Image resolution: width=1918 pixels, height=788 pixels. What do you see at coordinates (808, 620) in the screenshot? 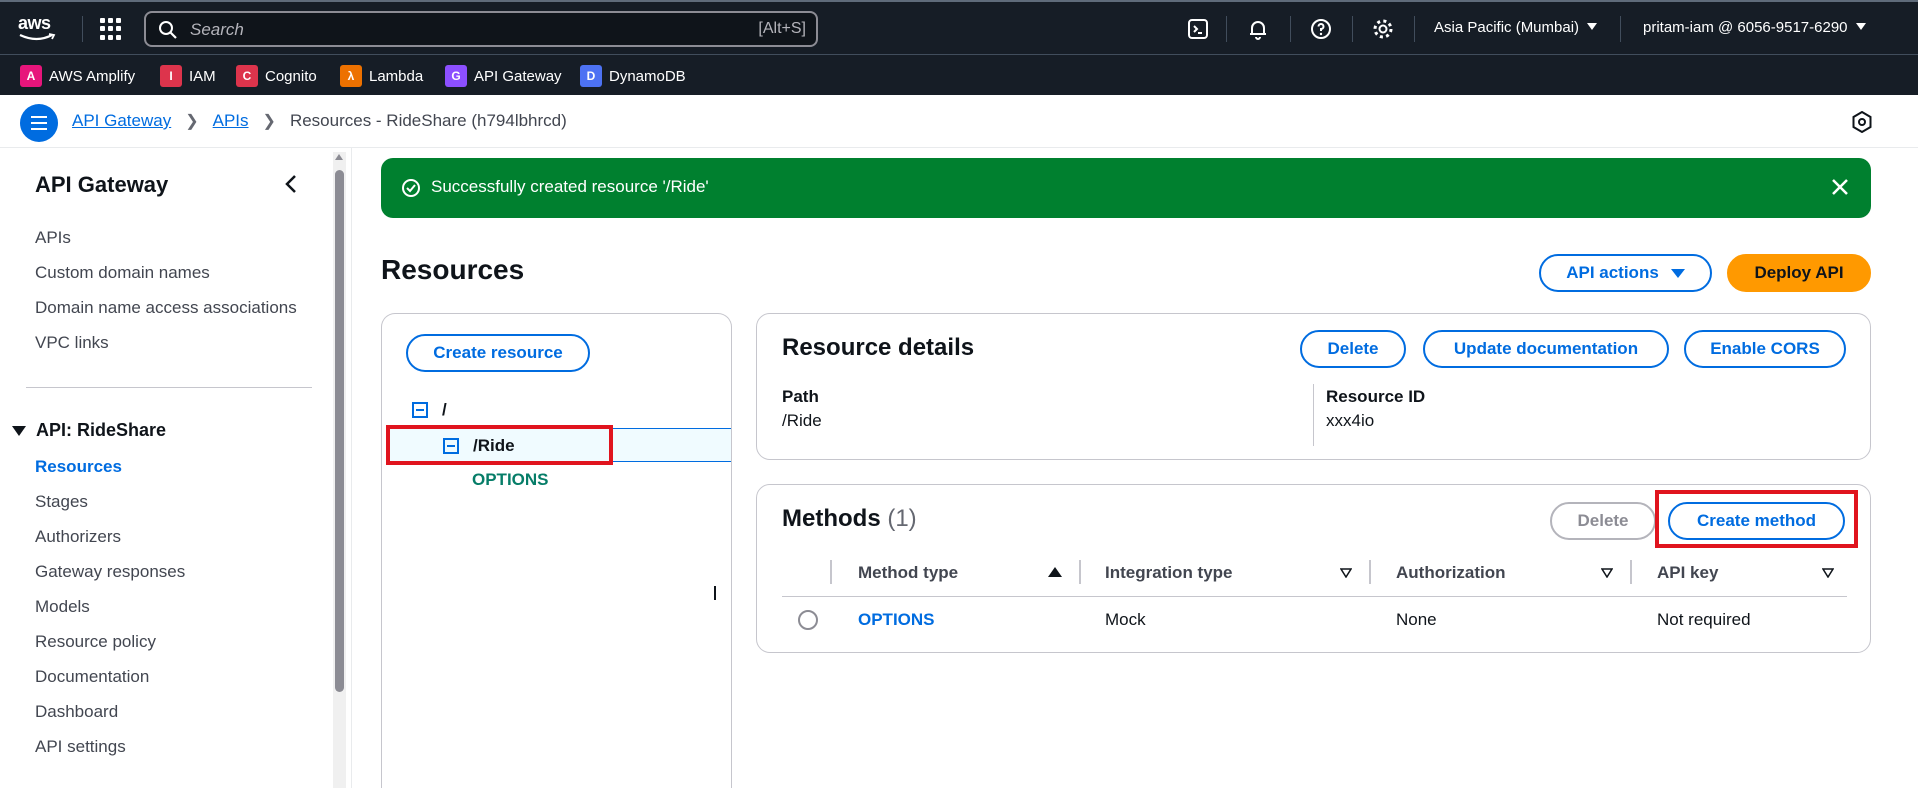
I see `row-select-radio` at bounding box center [808, 620].